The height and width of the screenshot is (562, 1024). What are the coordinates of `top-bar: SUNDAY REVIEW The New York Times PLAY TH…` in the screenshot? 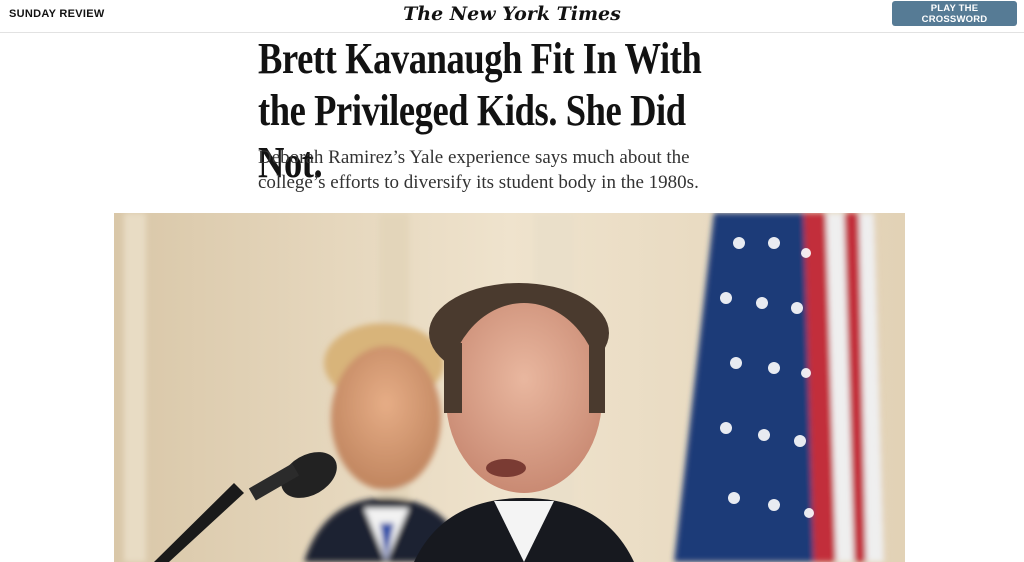 It's located at (512, 16).